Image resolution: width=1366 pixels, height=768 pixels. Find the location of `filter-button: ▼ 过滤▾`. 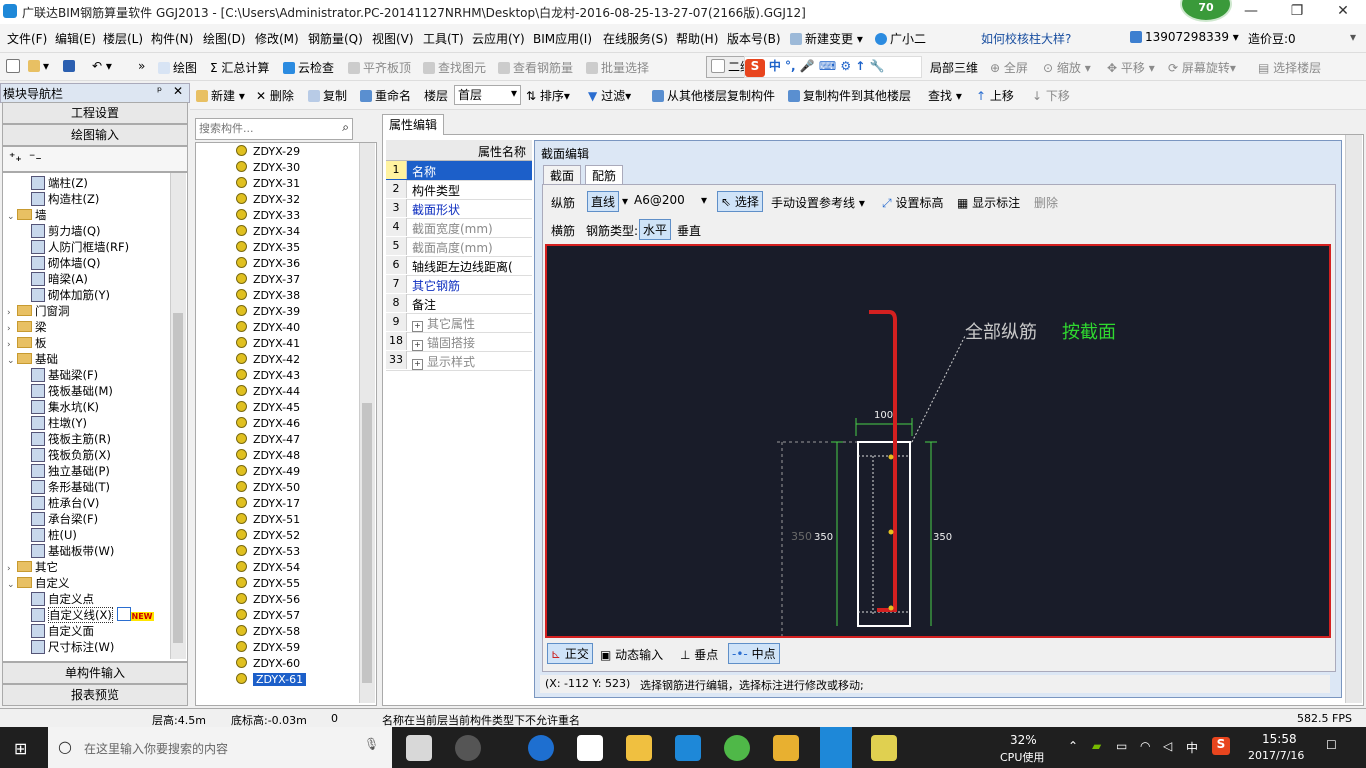

filter-button: ▼ 过滤▾ is located at coordinates (609, 95).